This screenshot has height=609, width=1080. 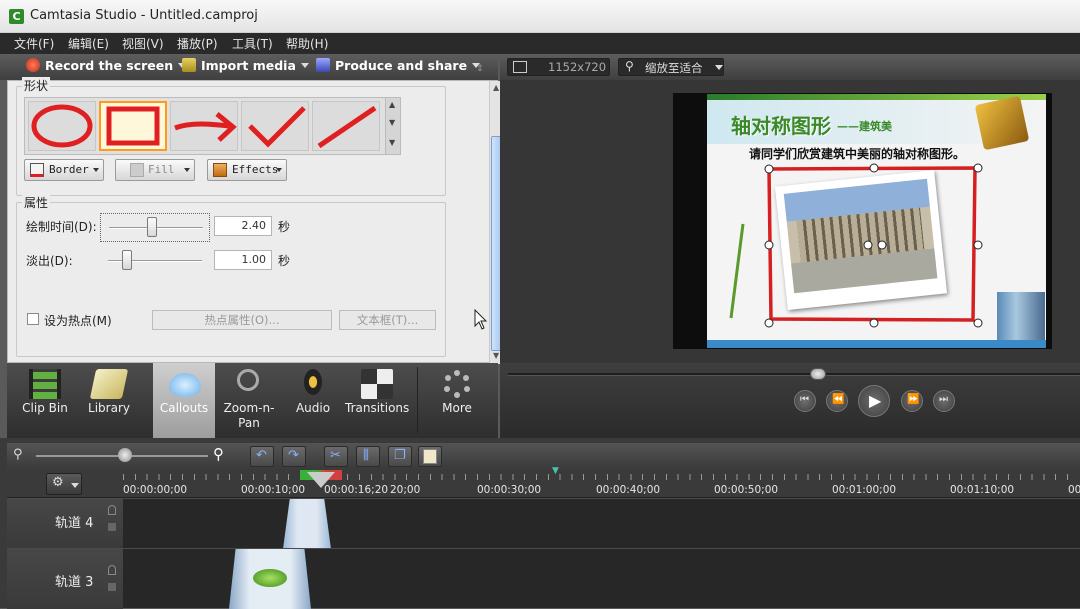 I want to click on shape-checkmark, so click(x=275, y=126).